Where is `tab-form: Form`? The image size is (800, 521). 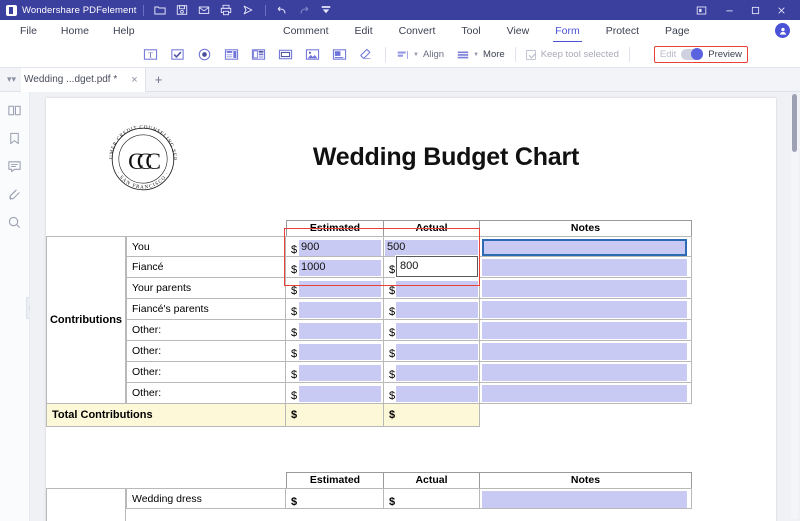 tab-form: Form is located at coordinates (567, 31).